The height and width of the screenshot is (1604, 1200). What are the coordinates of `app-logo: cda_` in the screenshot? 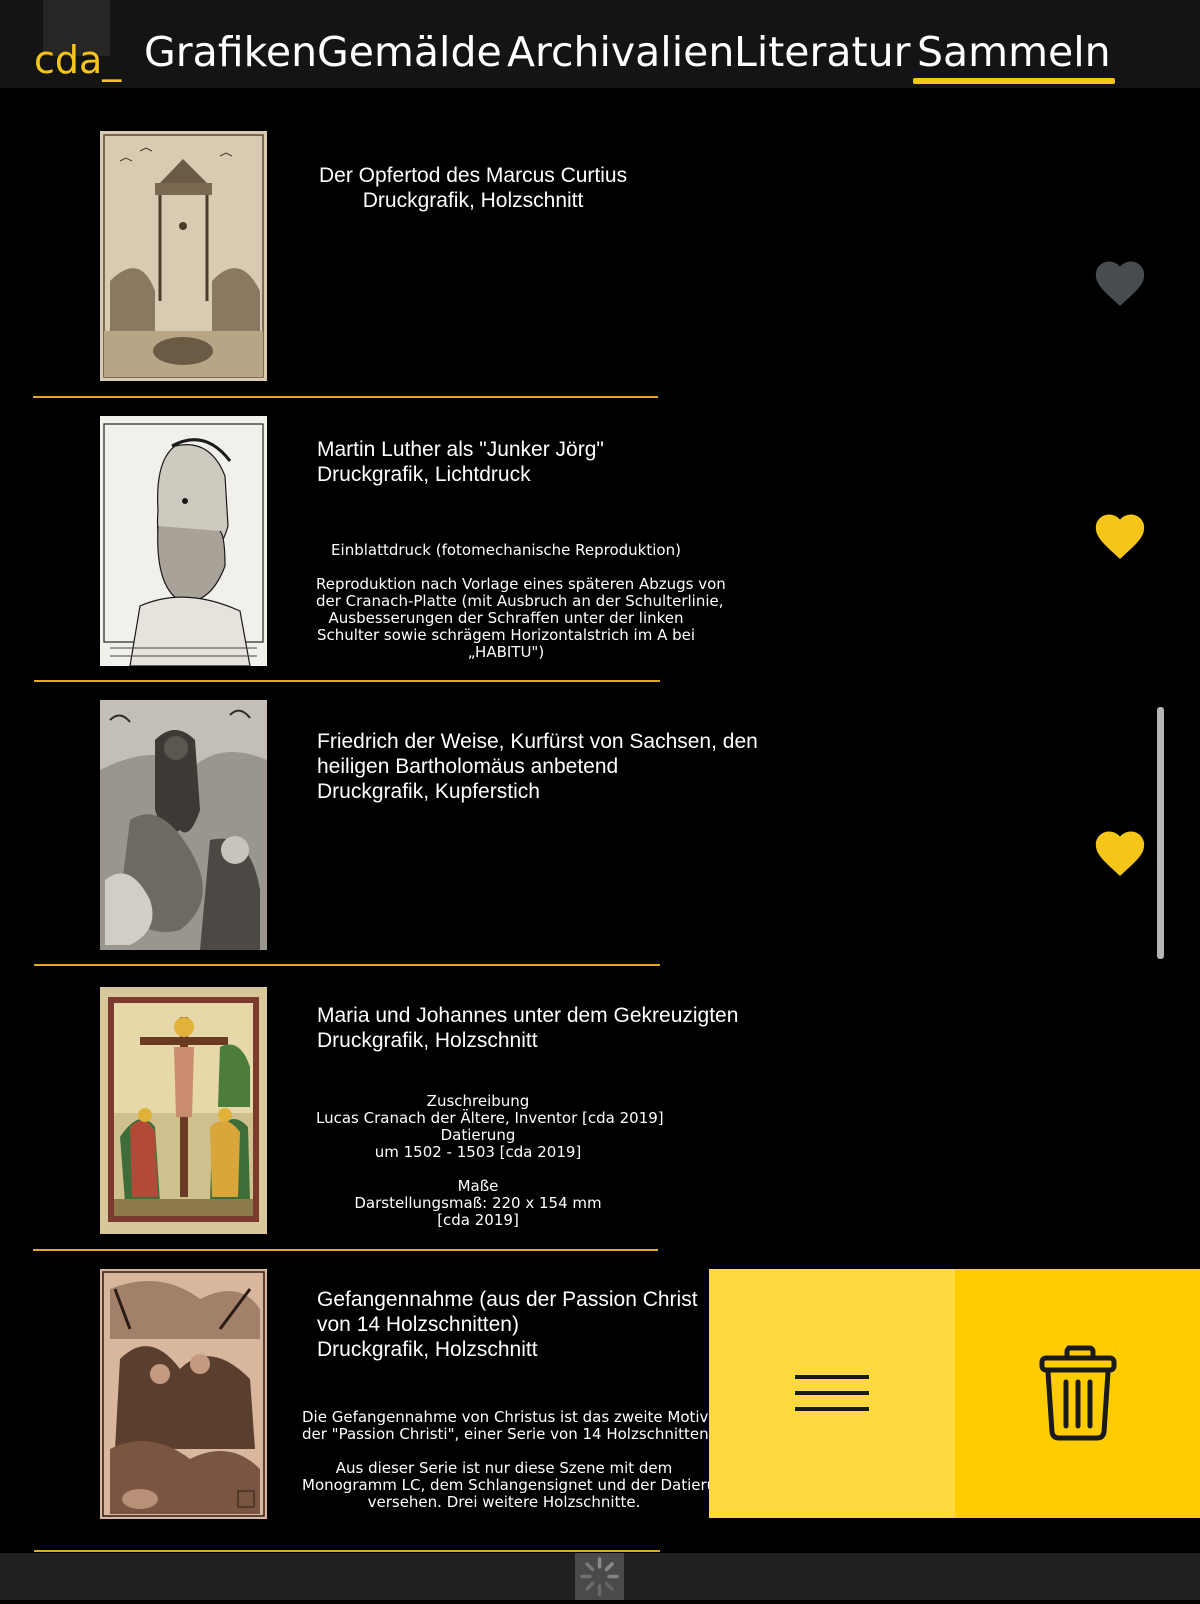 It's located at (77, 60).